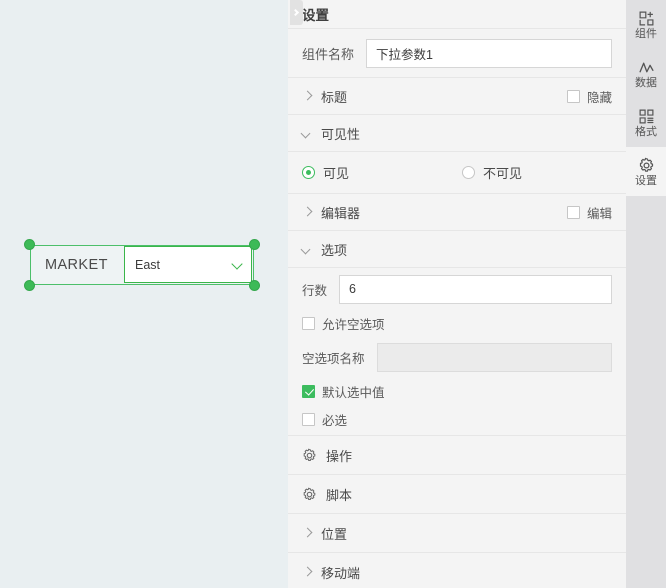 Image resolution: width=666 pixels, height=588 pixels. Describe the element at coordinates (339, 495) in the screenshot. I see `section-script-label: 脚本` at that location.